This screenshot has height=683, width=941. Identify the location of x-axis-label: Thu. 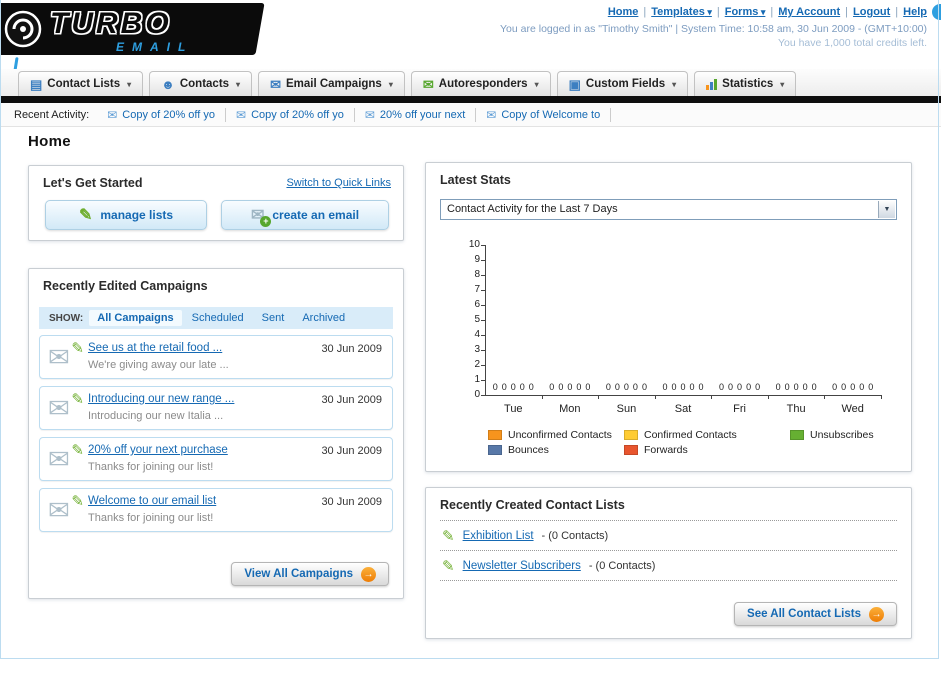
(796, 409).